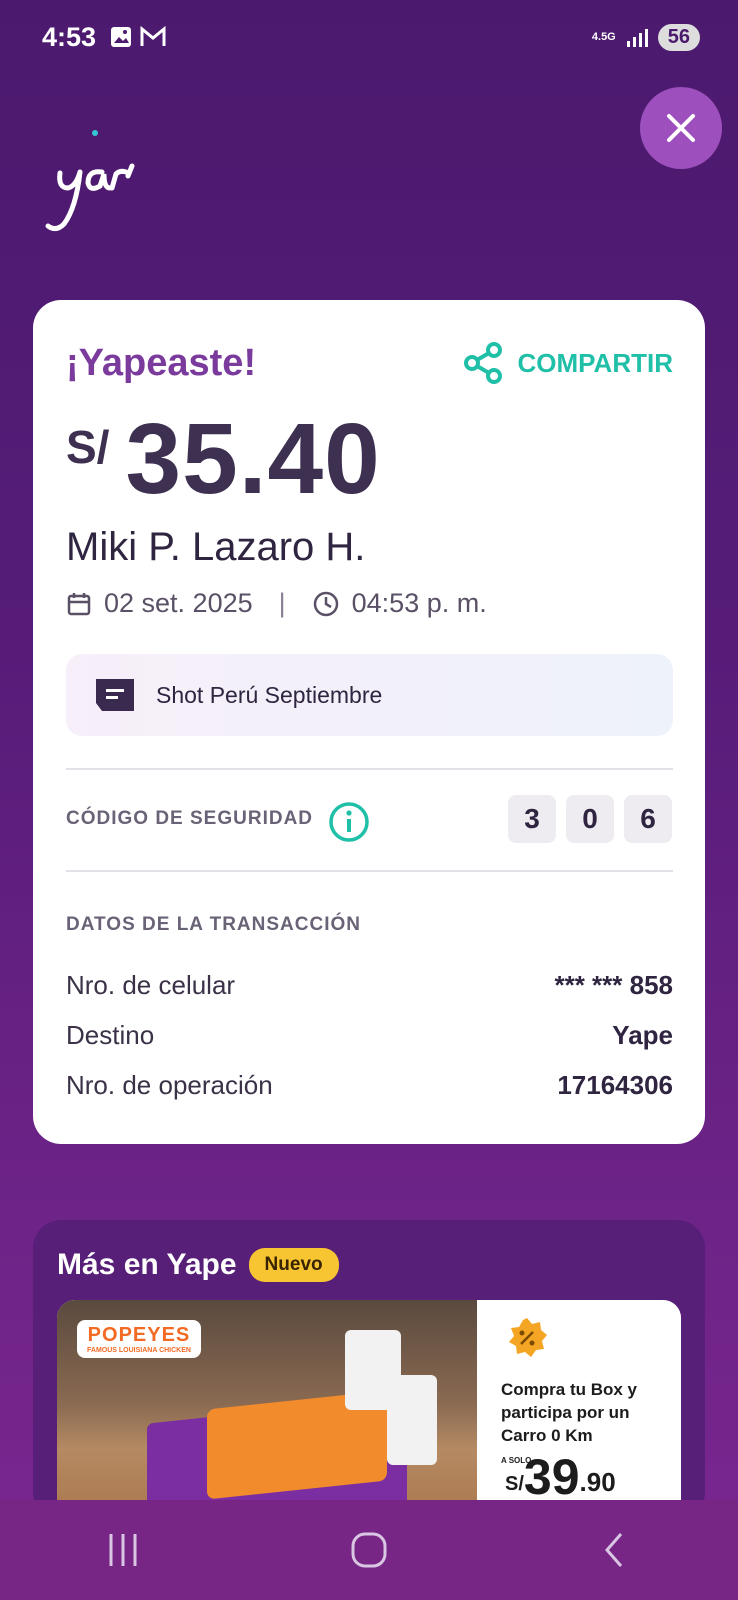 The height and width of the screenshot is (1600, 738). Describe the element at coordinates (151, 985) in the screenshot. I see `row-key: Nro. de celular` at that location.